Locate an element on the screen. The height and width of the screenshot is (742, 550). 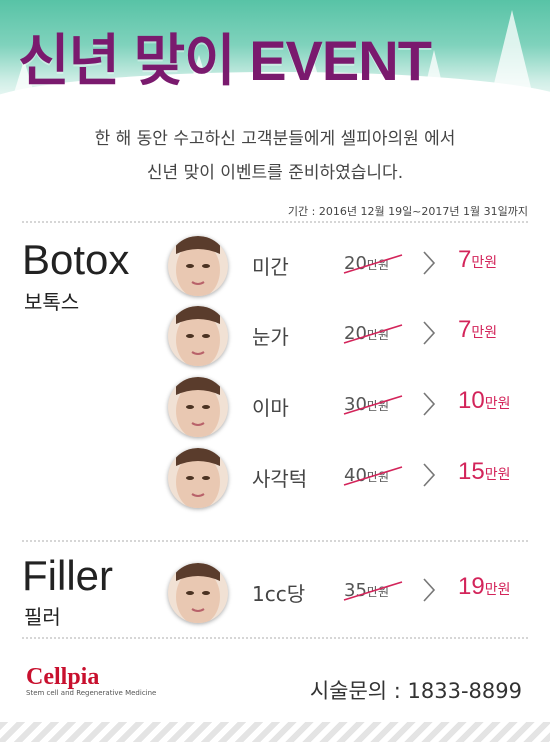
price-row: 1cc당 35만원 19만원 is located at coordinates (275, 594).